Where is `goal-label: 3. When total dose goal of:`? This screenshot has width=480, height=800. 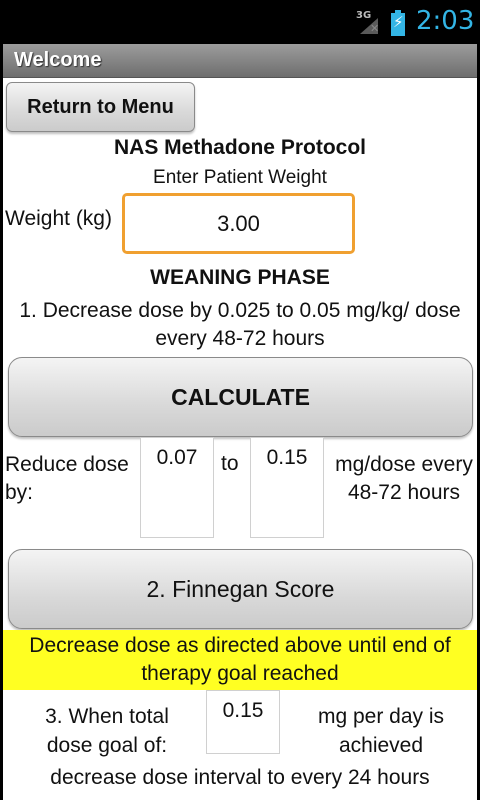
goal-label: 3. When total dose goal of: is located at coordinates (107, 731).